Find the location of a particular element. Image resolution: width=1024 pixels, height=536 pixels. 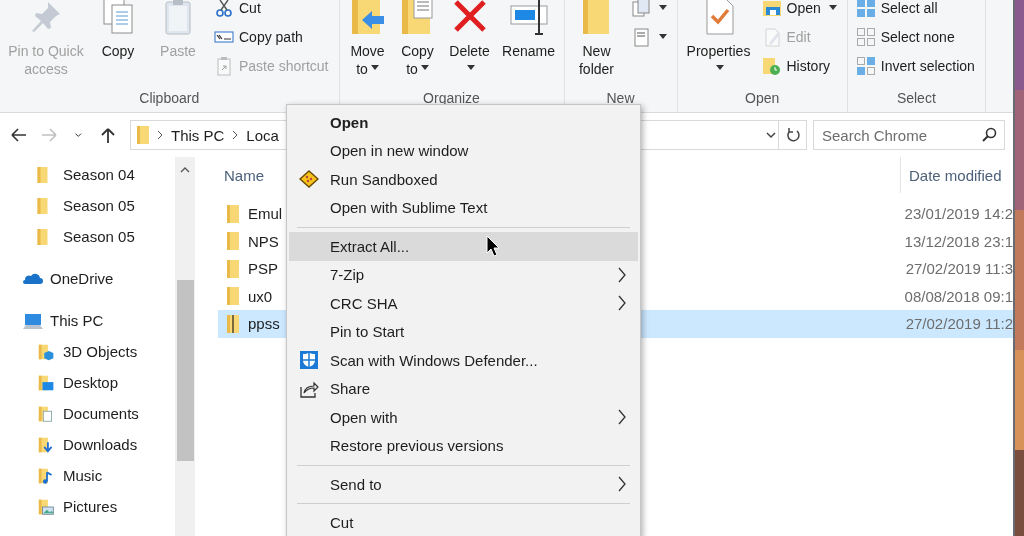

group-label: New is located at coordinates (620, 98).